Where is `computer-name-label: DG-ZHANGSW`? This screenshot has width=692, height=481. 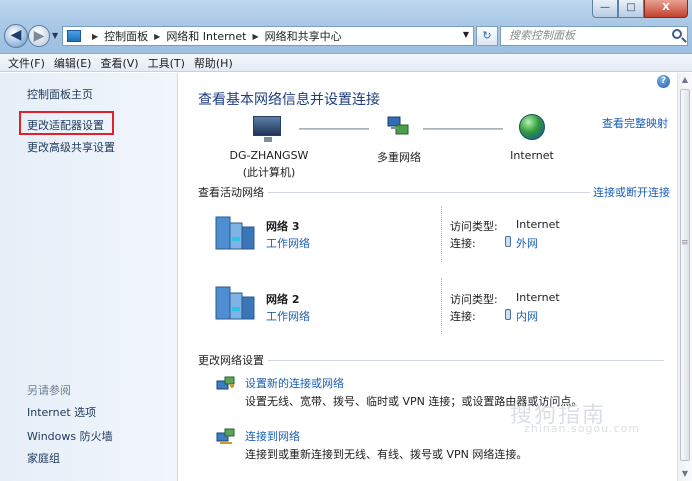
computer-name-label: DG-ZHANGSW is located at coordinates (269, 155).